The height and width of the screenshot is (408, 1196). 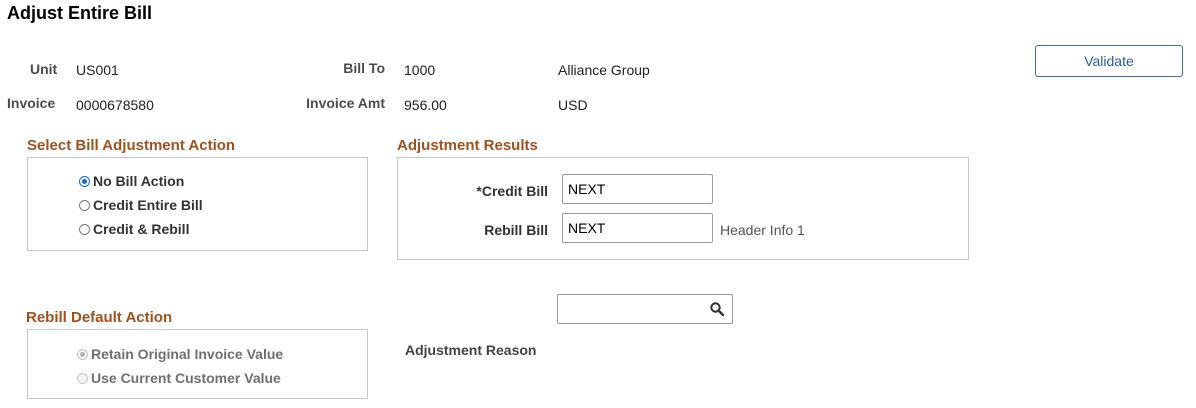 I want to click on adjustment-reason-lookup, so click(x=645, y=309).